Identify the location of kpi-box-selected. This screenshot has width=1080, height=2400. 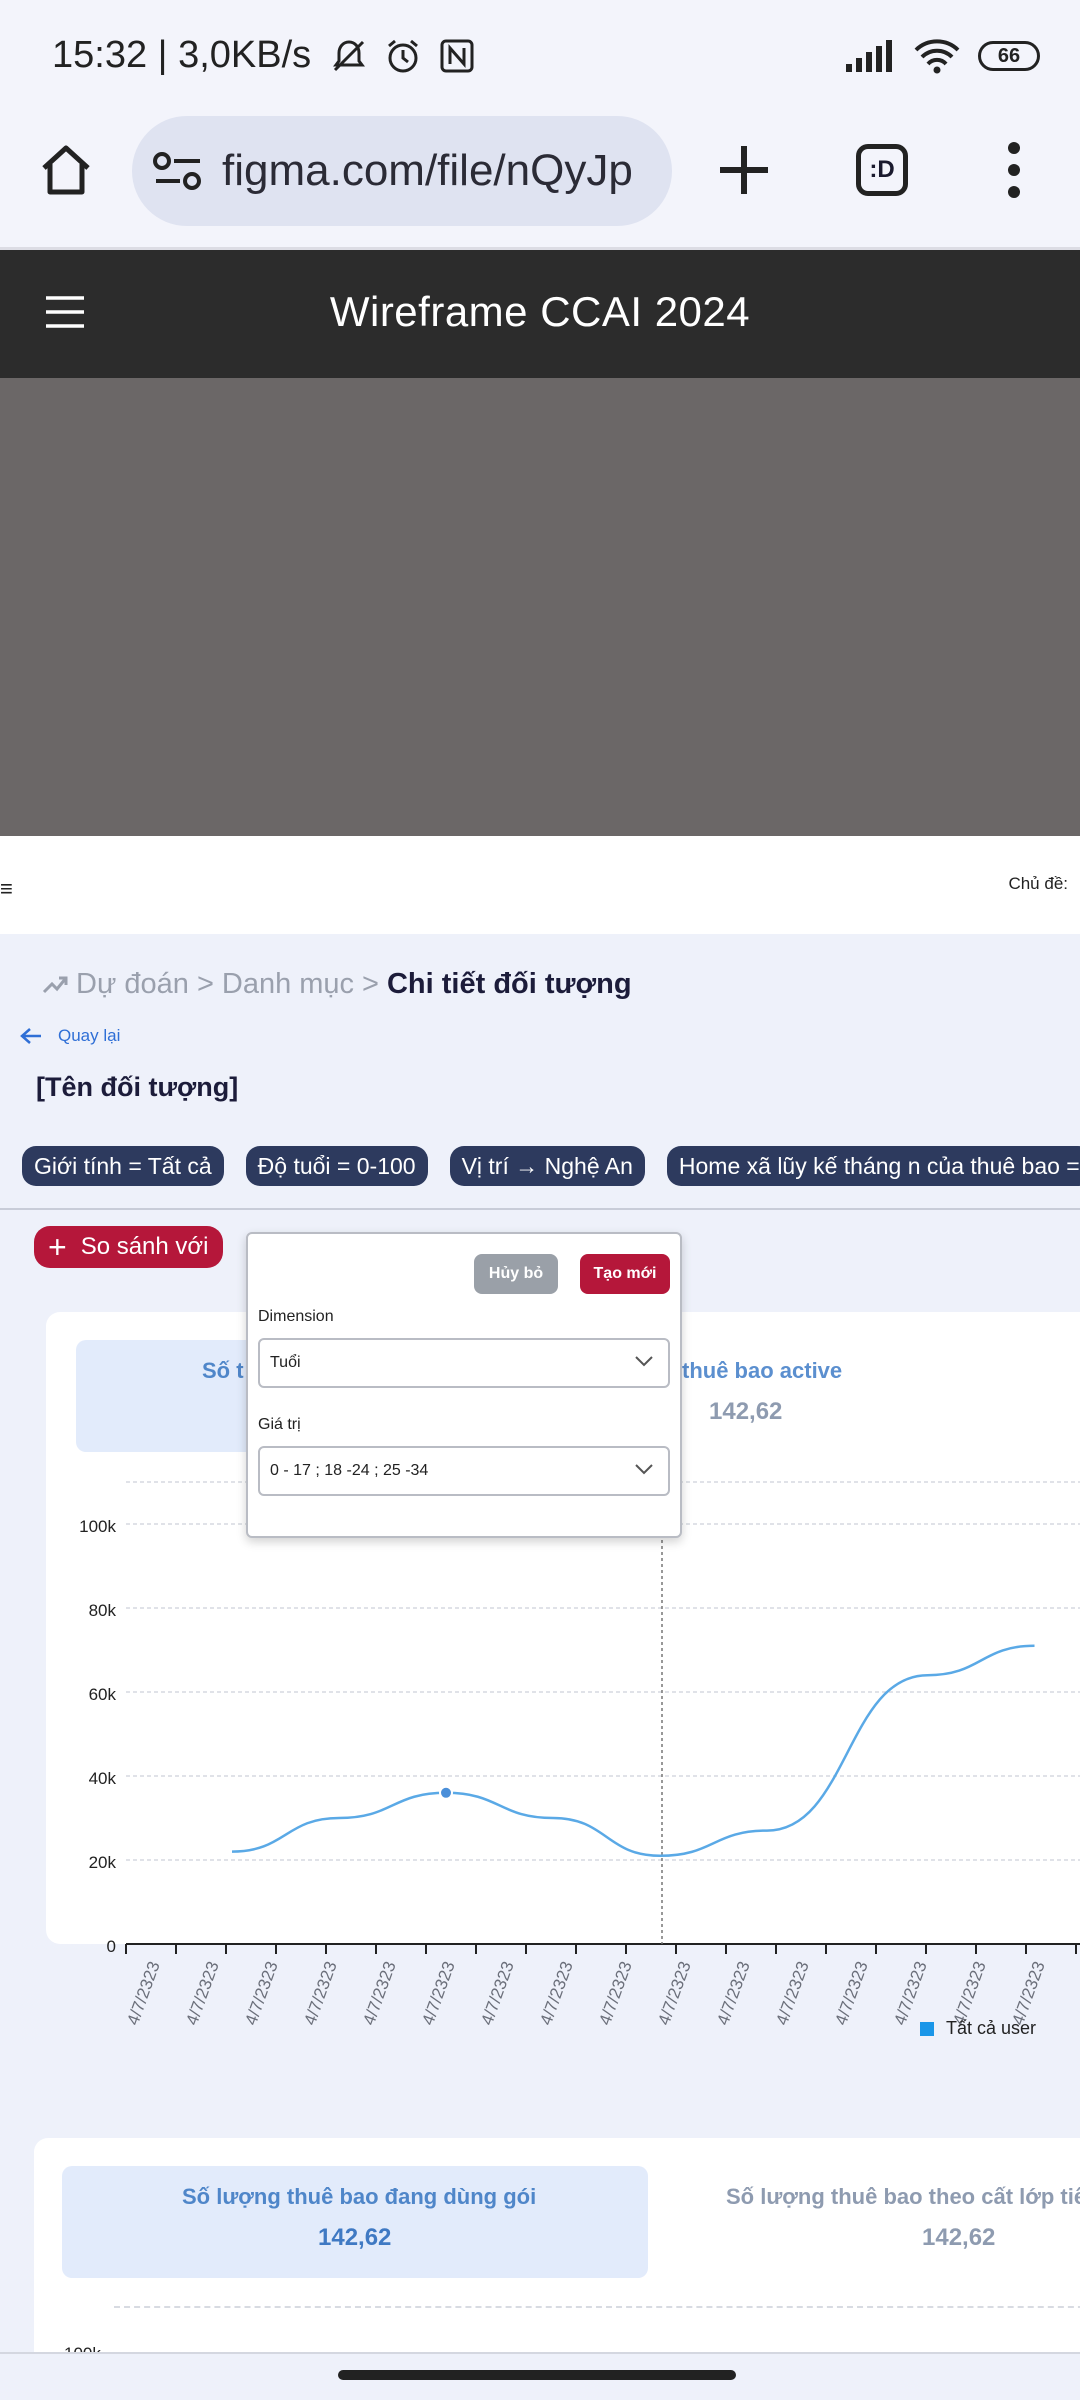
(355, 2222).